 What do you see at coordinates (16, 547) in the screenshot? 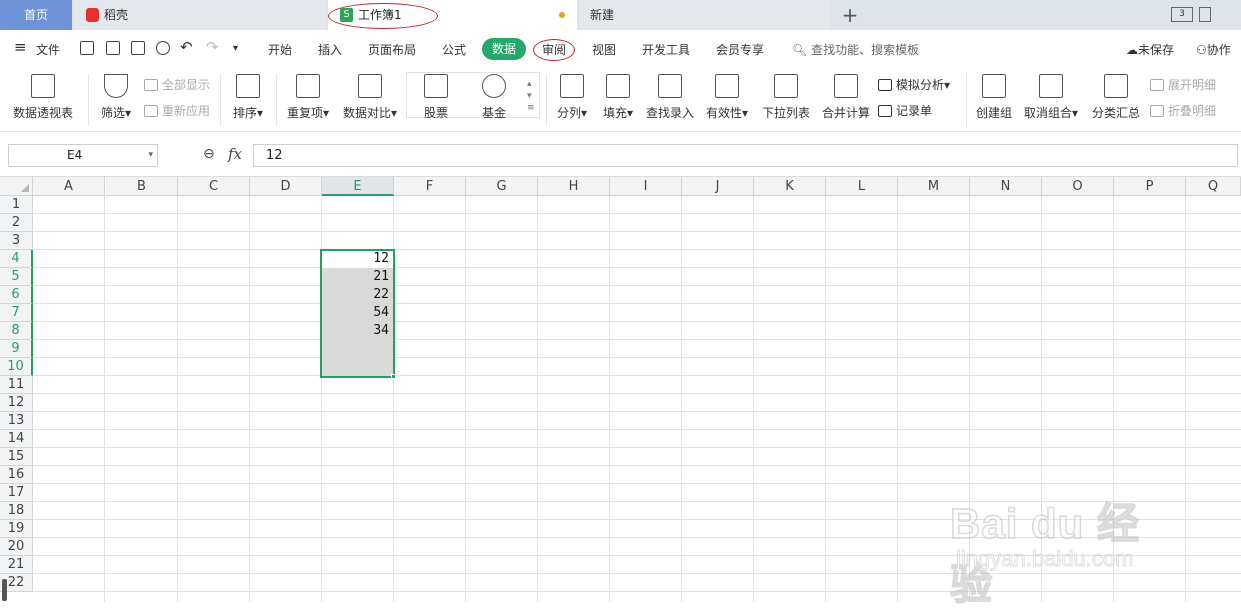
I see `row-header-20: 20` at bounding box center [16, 547].